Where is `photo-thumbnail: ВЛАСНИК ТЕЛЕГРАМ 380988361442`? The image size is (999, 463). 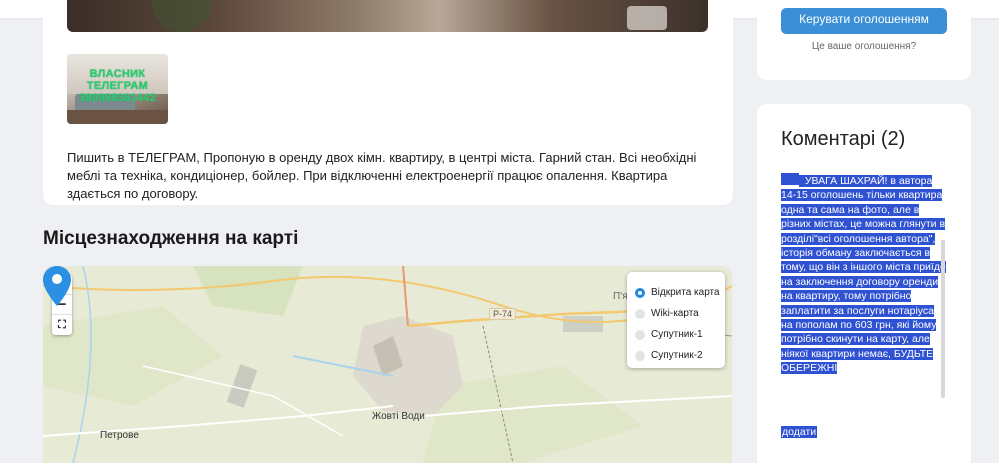
photo-thumbnail: ВЛАСНИК ТЕЛЕГРАМ 380988361442 is located at coordinates (117, 89).